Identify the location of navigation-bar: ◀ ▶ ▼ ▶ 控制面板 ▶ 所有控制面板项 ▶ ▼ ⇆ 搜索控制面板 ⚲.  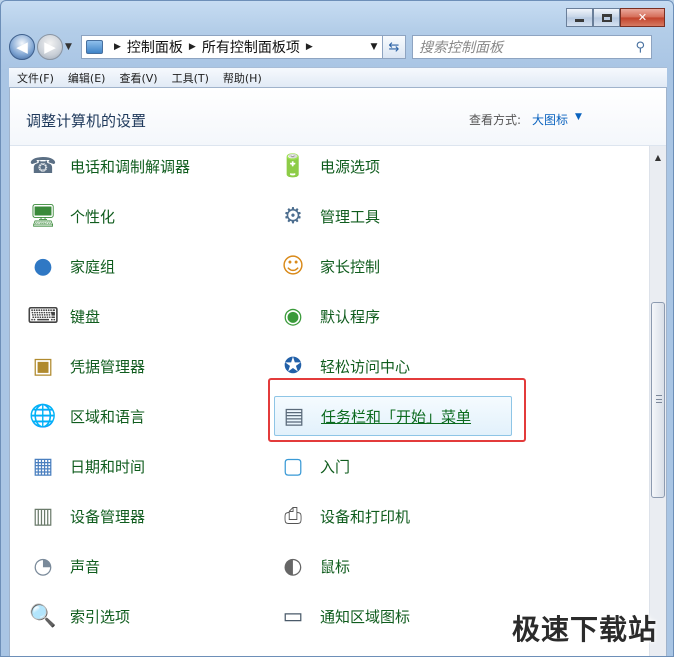
(338, 47).